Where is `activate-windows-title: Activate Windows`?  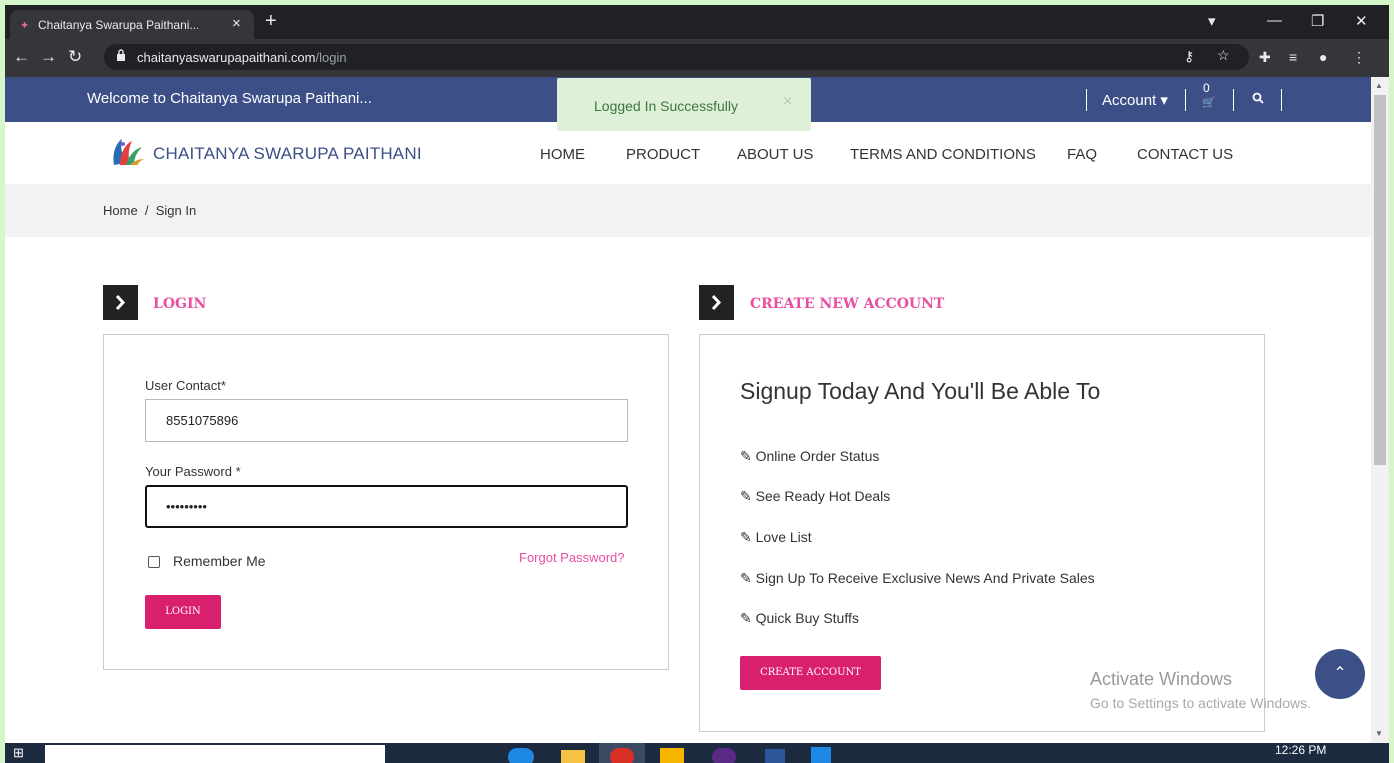
activate-windows-title: Activate Windows is located at coordinates (1161, 679).